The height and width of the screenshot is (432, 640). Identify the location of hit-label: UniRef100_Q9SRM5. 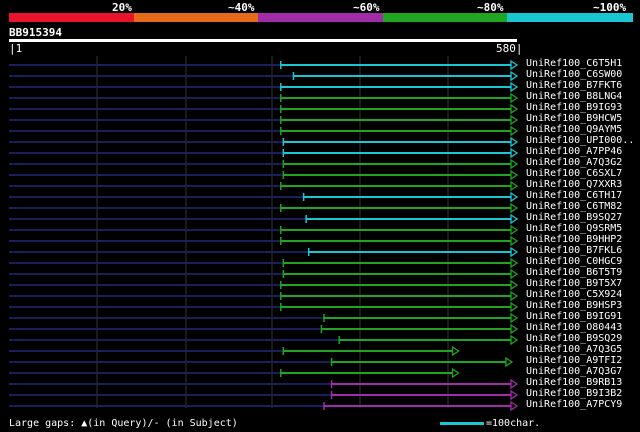
(574, 228).